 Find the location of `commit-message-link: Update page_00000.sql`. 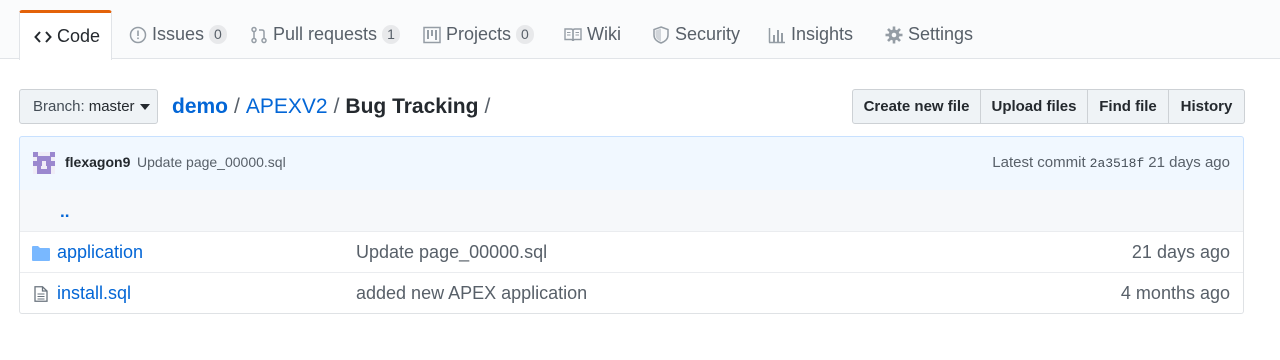

commit-message-link: Update page_00000.sql is located at coordinates (211, 162).